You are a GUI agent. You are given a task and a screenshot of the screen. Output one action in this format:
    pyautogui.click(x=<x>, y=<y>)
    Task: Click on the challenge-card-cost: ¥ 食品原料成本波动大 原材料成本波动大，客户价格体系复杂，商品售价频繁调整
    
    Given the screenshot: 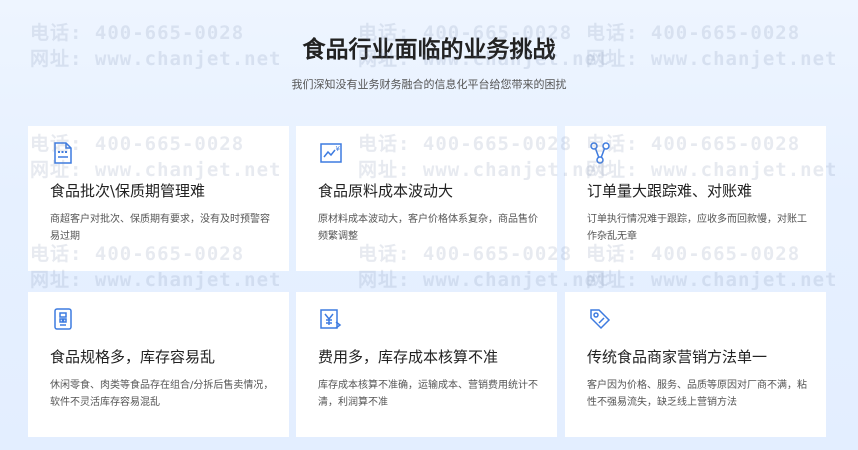 What is the action you would take?
    pyautogui.click(x=426, y=198)
    